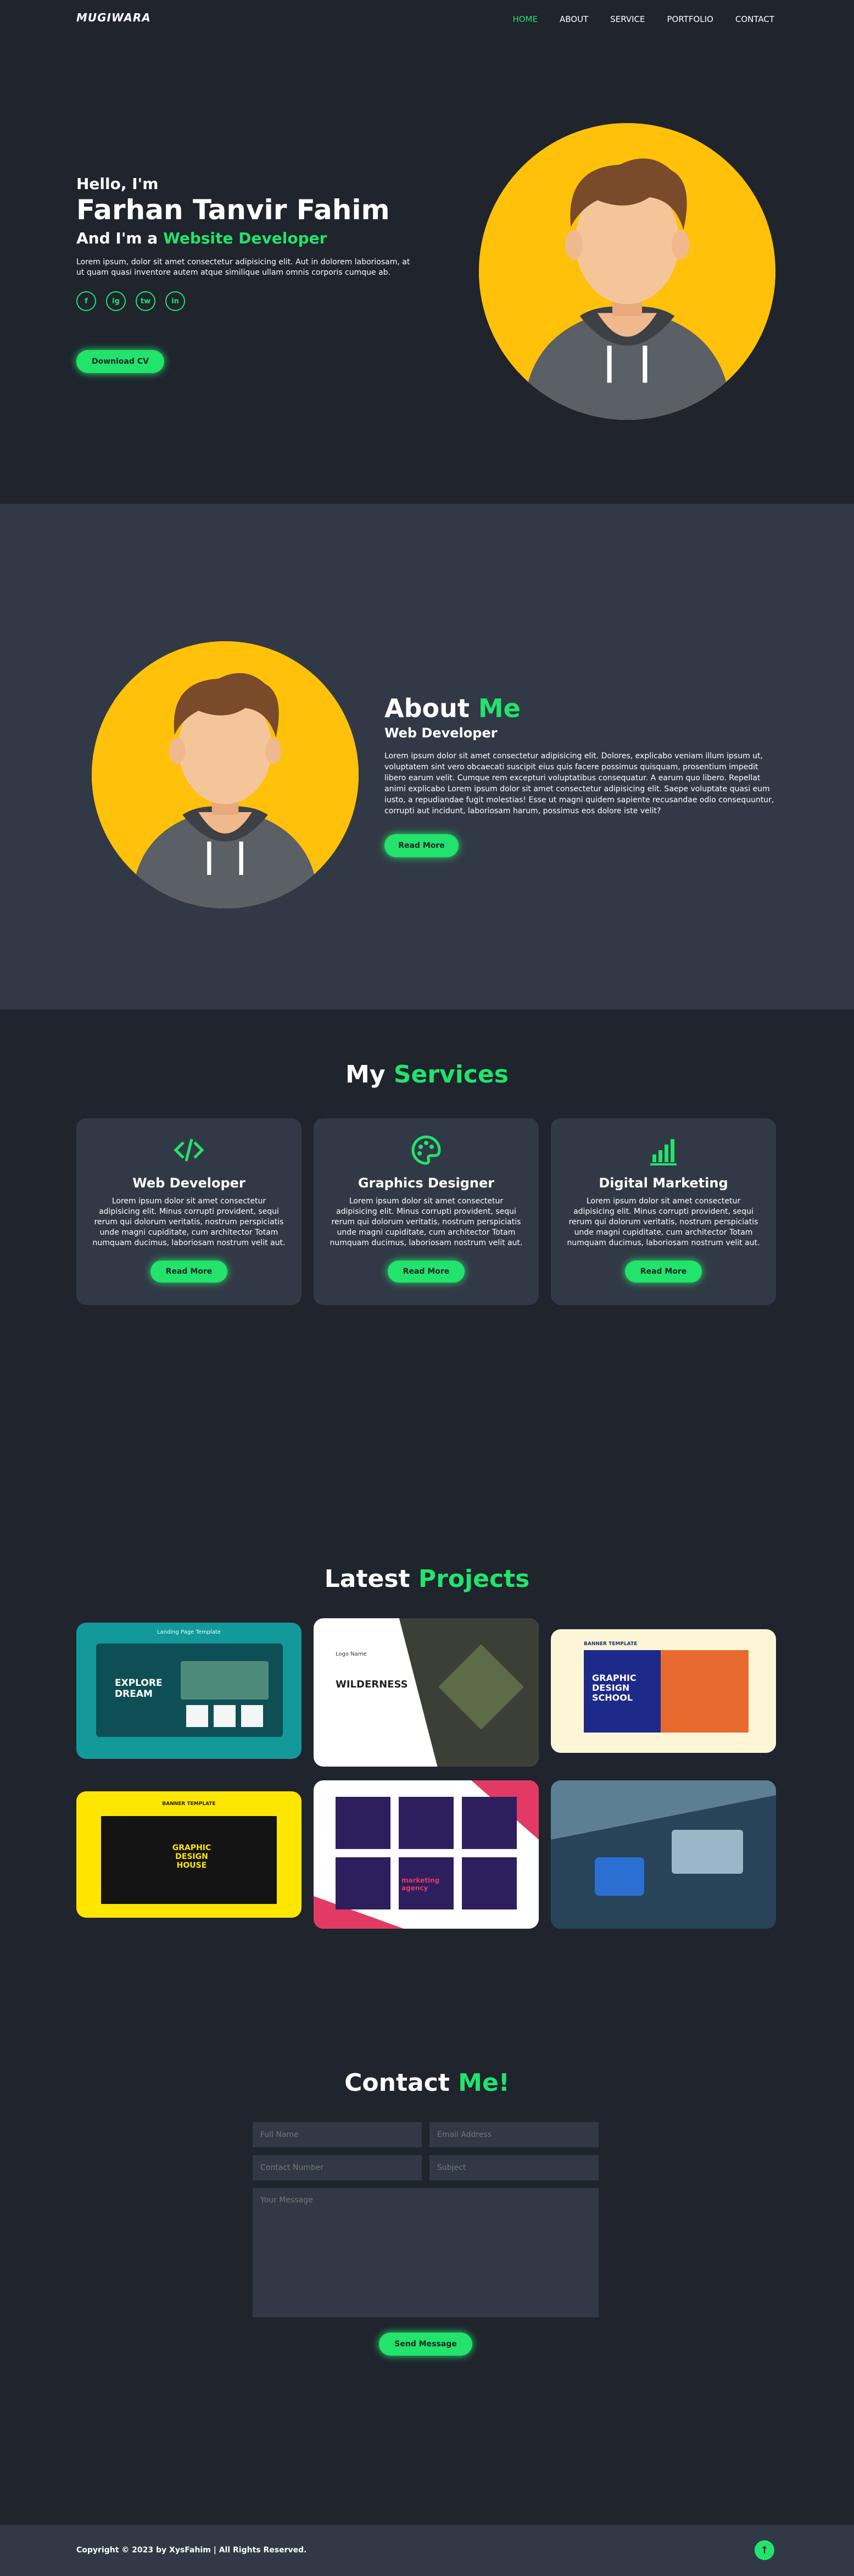  I want to click on projects-title: Latest Projects, so click(427, 1579).